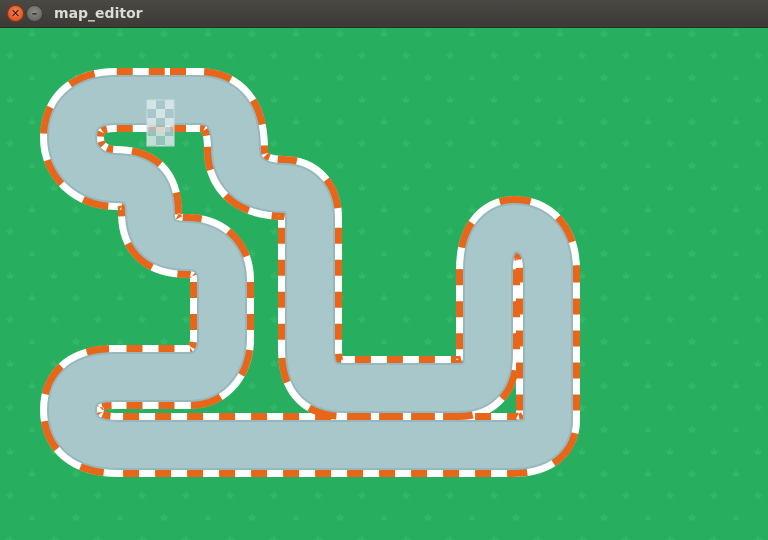 The height and width of the screenshot is (540, 768). Describe the element at coordinates (160, 123) in the screenshot. I see `start-finish-line` at that location.